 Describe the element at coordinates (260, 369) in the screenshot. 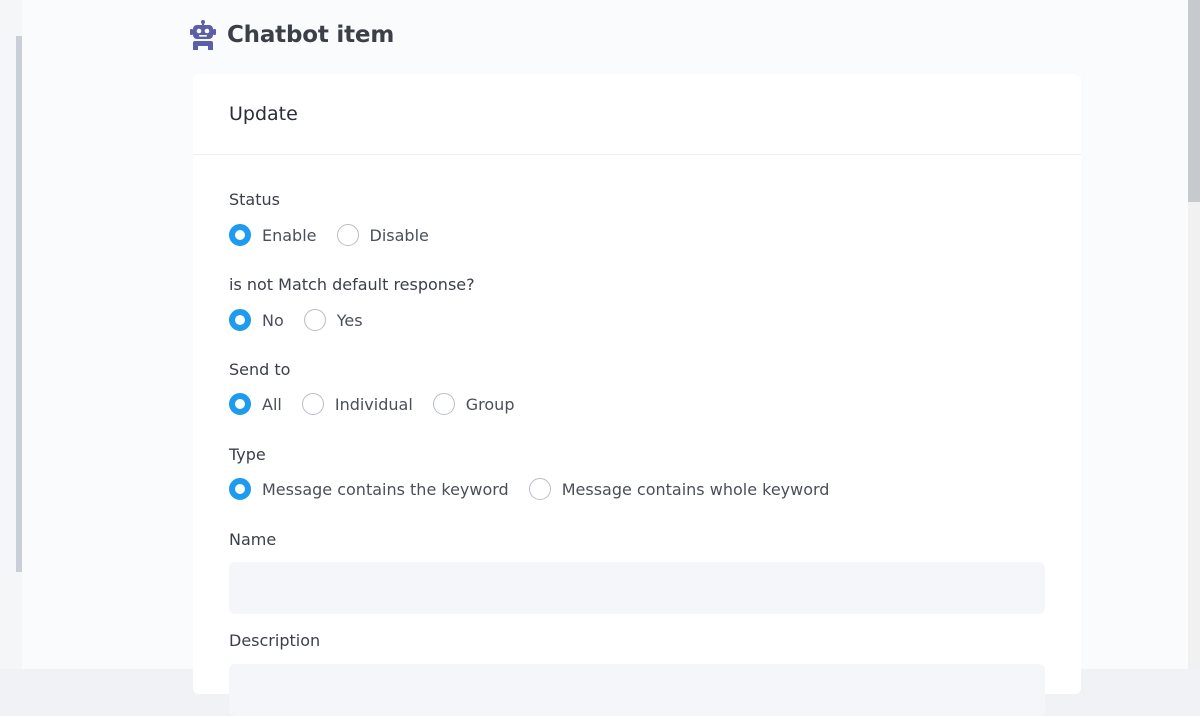

I see `send-to-label: Send to` at that location.